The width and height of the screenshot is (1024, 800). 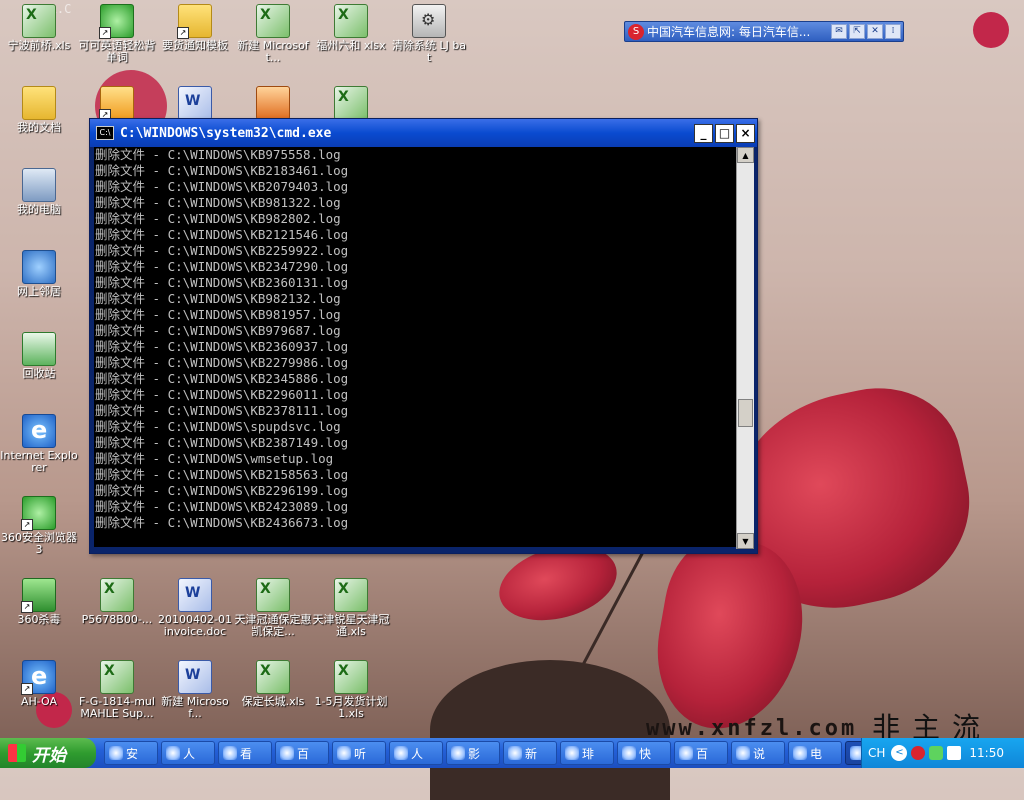 What do you see at coordinates (222, 266) in the screenshot?
I see `cmd-output-line: 删除文件 - C:\WINDOWS\KB2347290.log` at bounding box center [222, 266].